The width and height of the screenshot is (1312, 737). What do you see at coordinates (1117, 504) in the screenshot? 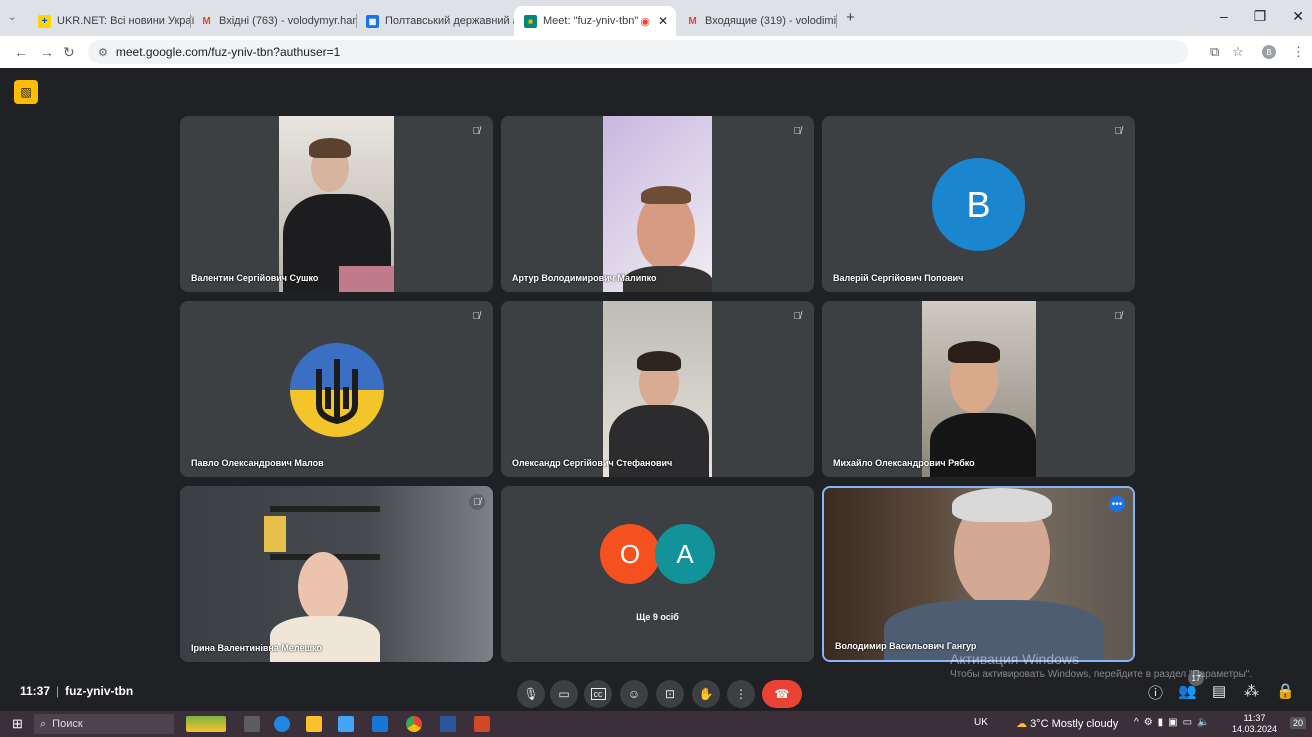
I see `more-options-icon: •••` at bounding box center [1117, 504].